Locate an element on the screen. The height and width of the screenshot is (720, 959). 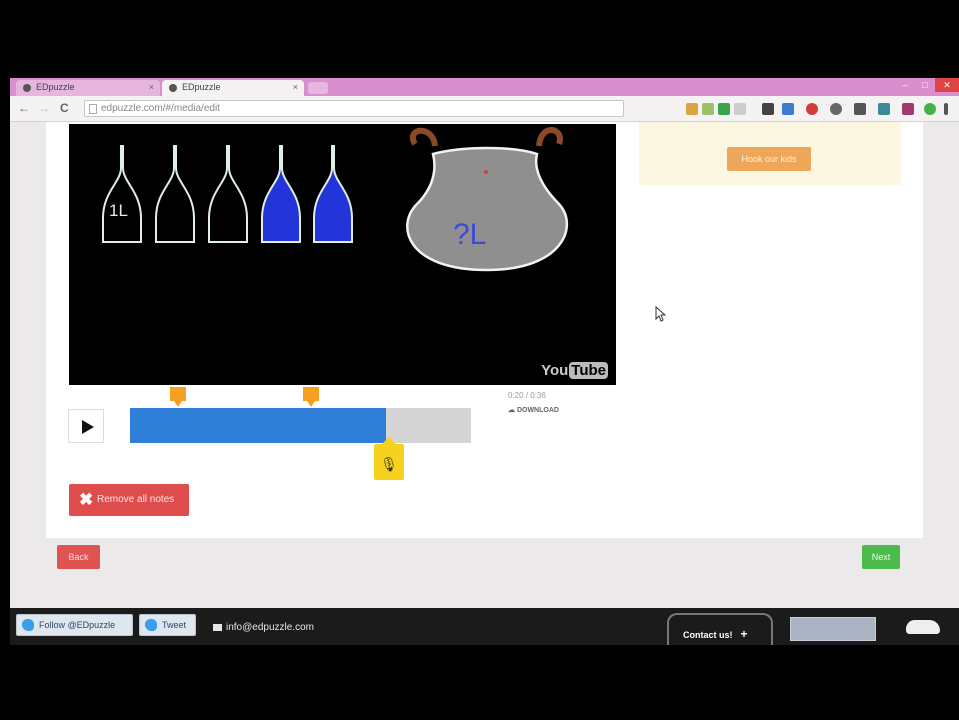
maximize-button: □ is located at coordinates (925, 85).